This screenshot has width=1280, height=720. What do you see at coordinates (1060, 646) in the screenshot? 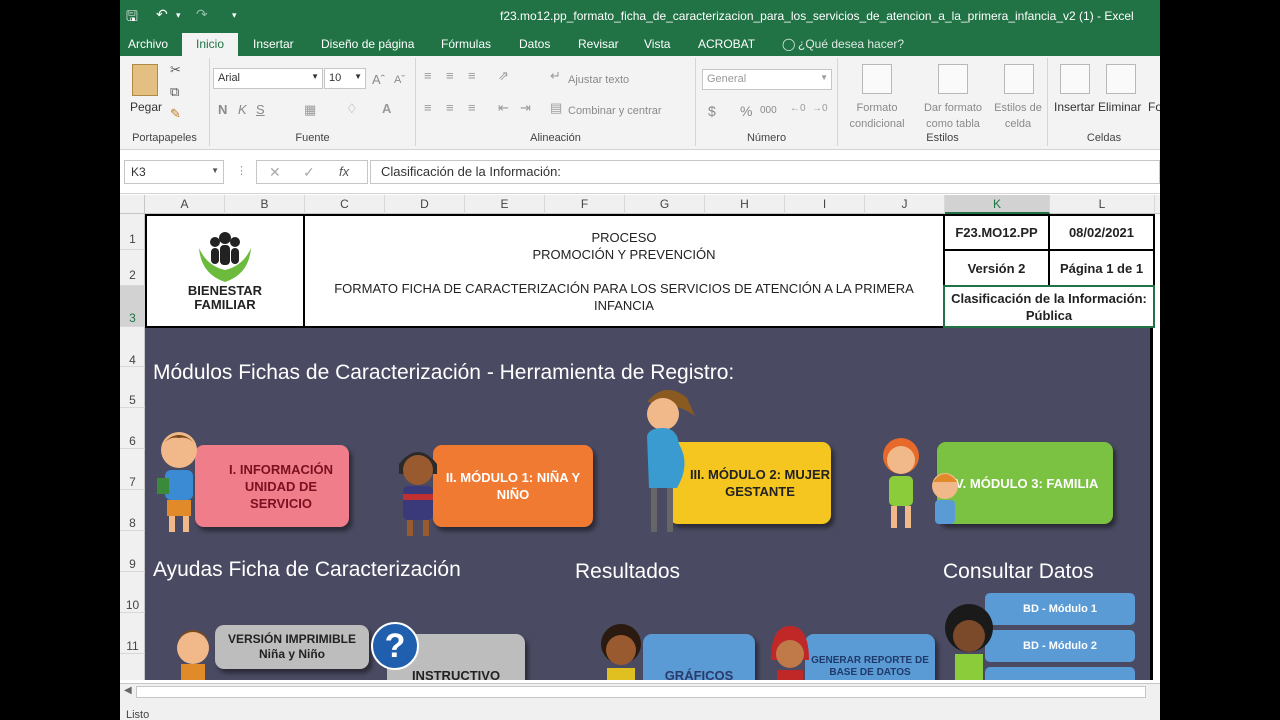
I see `btn-bd-modulo2: BD - Módulo 2` at bounding box center [1060, 646].